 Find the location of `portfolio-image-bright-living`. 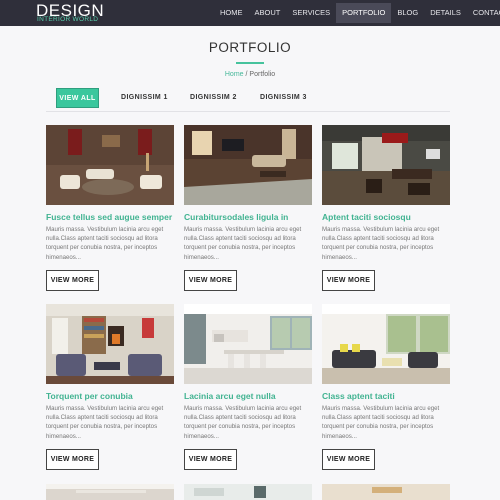

portfolio-image-bright-living is located at coordinates (386, 344).